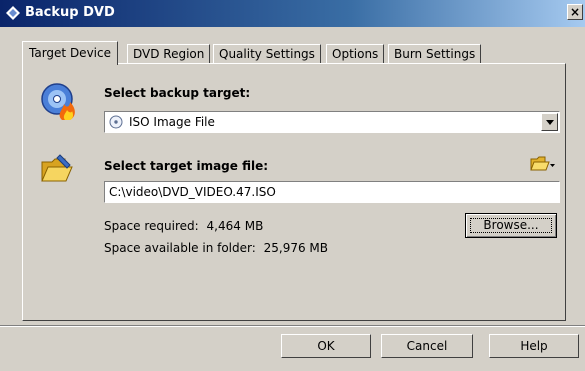  What do you see at coordinates (70, 53) in the screenshot?
I see `tab-target-device: Target Device` at bounding box center [70, 53].